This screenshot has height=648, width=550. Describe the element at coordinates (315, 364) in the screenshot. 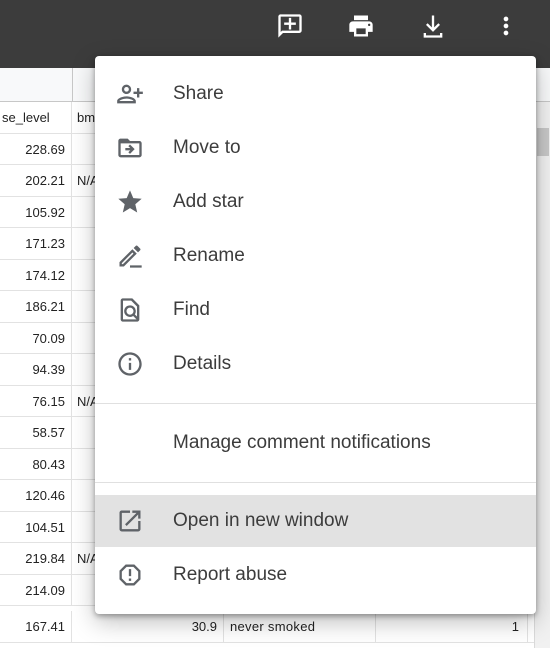

I see `menu-item-details: Details` at that location.